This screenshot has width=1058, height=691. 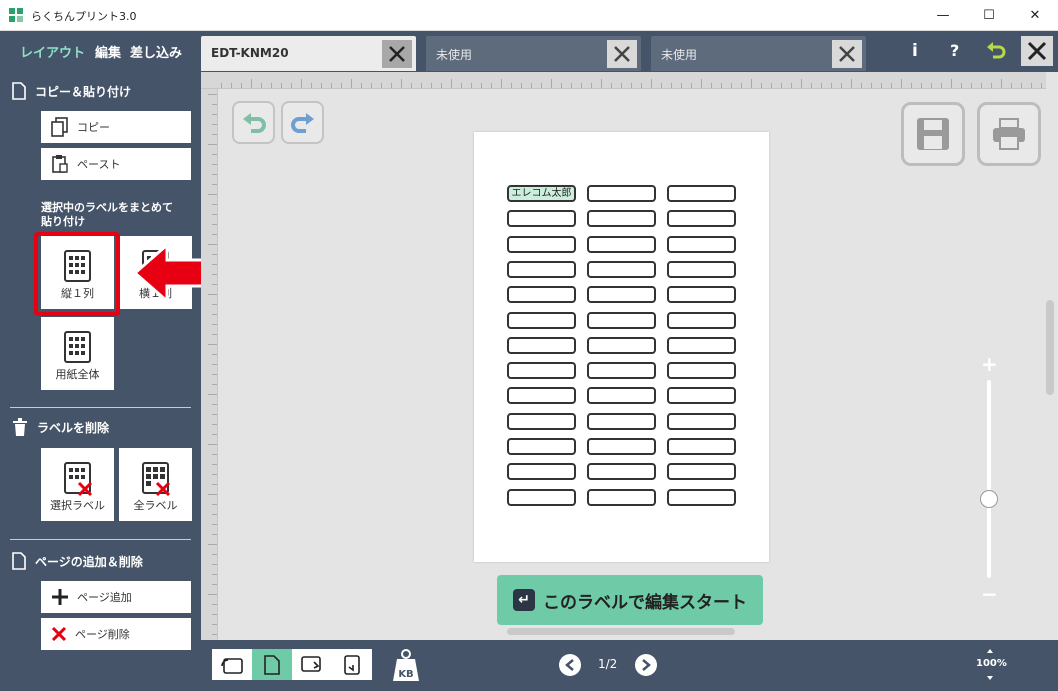 I want to click on zoom-slider-thumb, so click(x=989, y=498).